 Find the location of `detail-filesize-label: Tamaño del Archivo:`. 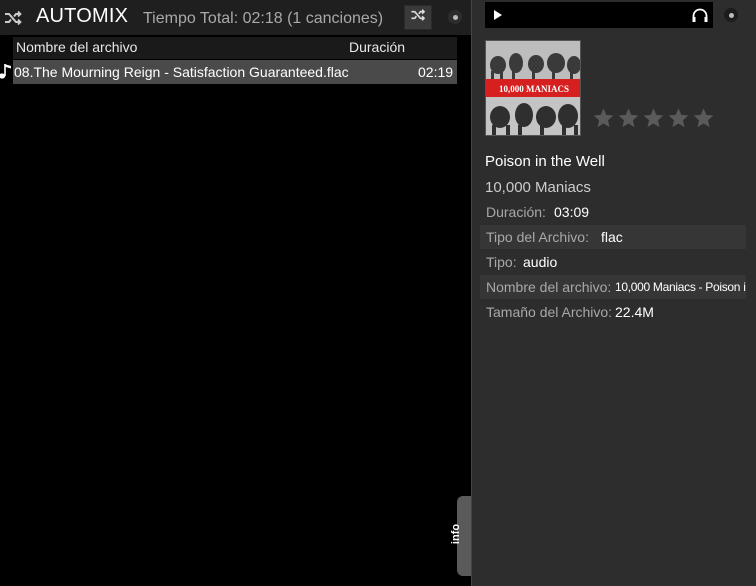

detail-filesize-label: Tamaño del Archivo: is located at coordinates (549, 312).